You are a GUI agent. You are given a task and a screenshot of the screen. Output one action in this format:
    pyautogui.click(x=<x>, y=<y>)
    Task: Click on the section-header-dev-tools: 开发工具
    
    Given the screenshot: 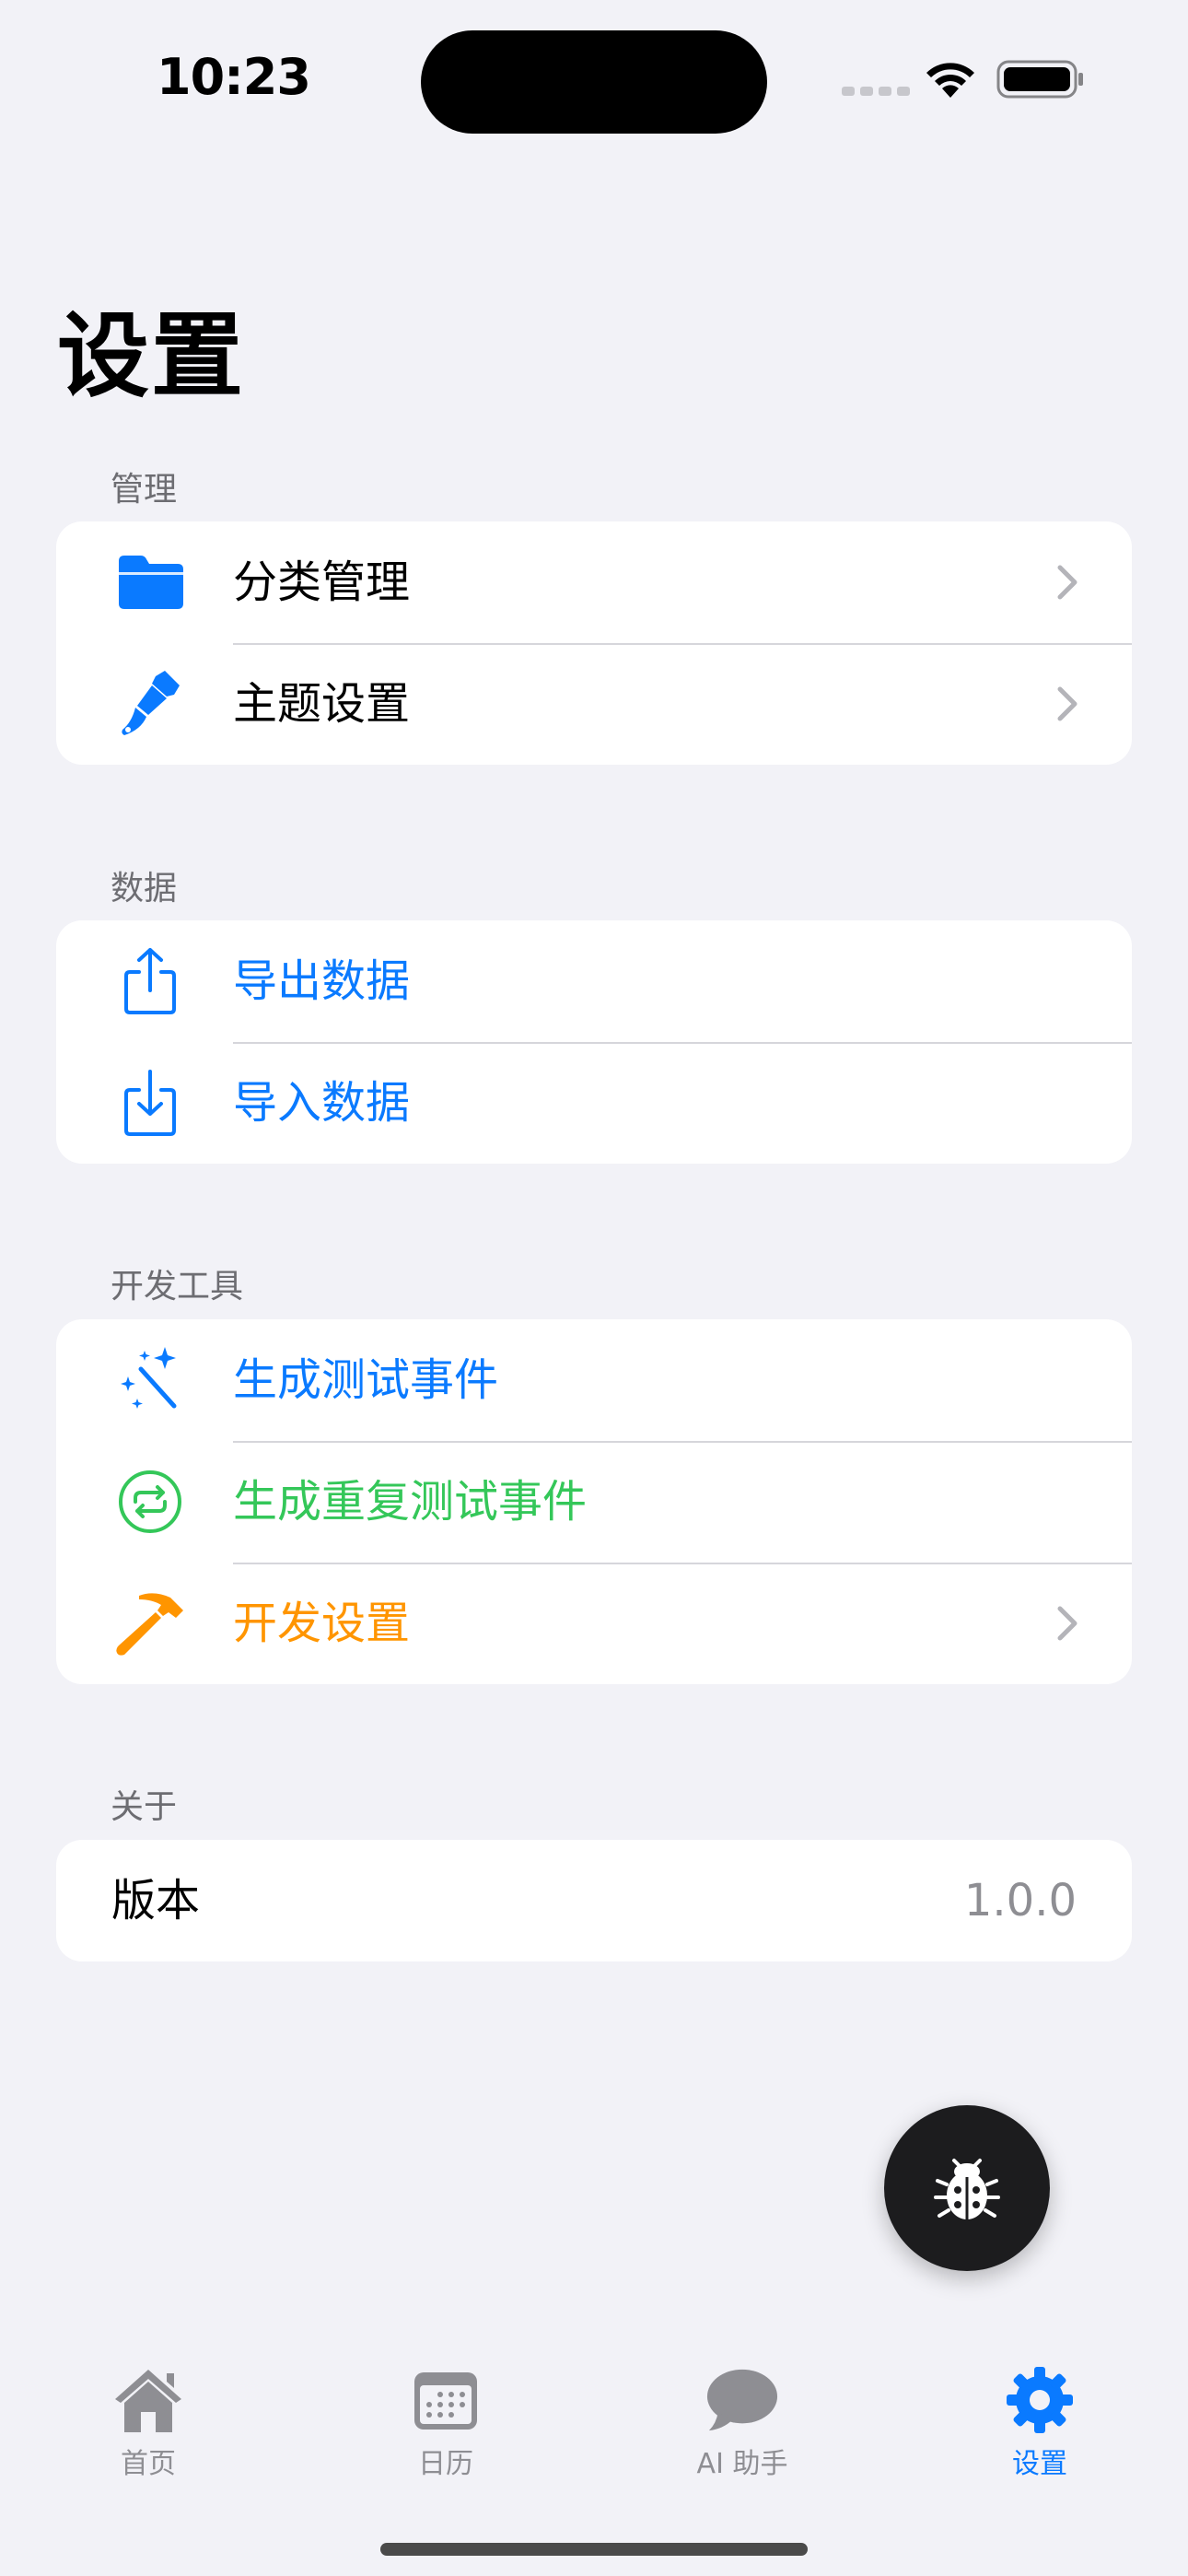 What is the action you would take?
    pyautogui.click(x=177, y=1287)
    